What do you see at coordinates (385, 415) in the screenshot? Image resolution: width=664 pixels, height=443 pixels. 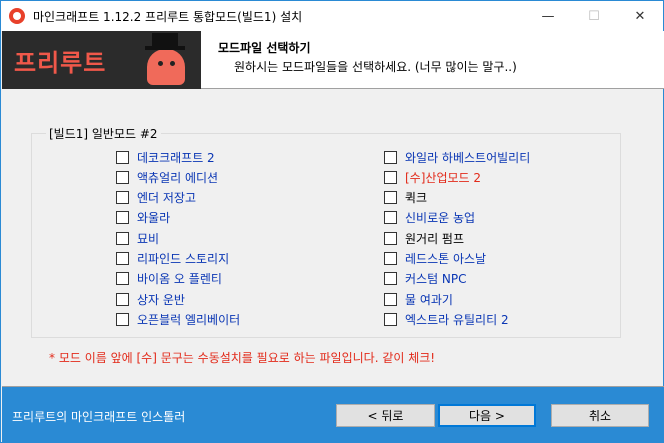 I see `back-button: < 뒤로` at bounding box center [385, 415].